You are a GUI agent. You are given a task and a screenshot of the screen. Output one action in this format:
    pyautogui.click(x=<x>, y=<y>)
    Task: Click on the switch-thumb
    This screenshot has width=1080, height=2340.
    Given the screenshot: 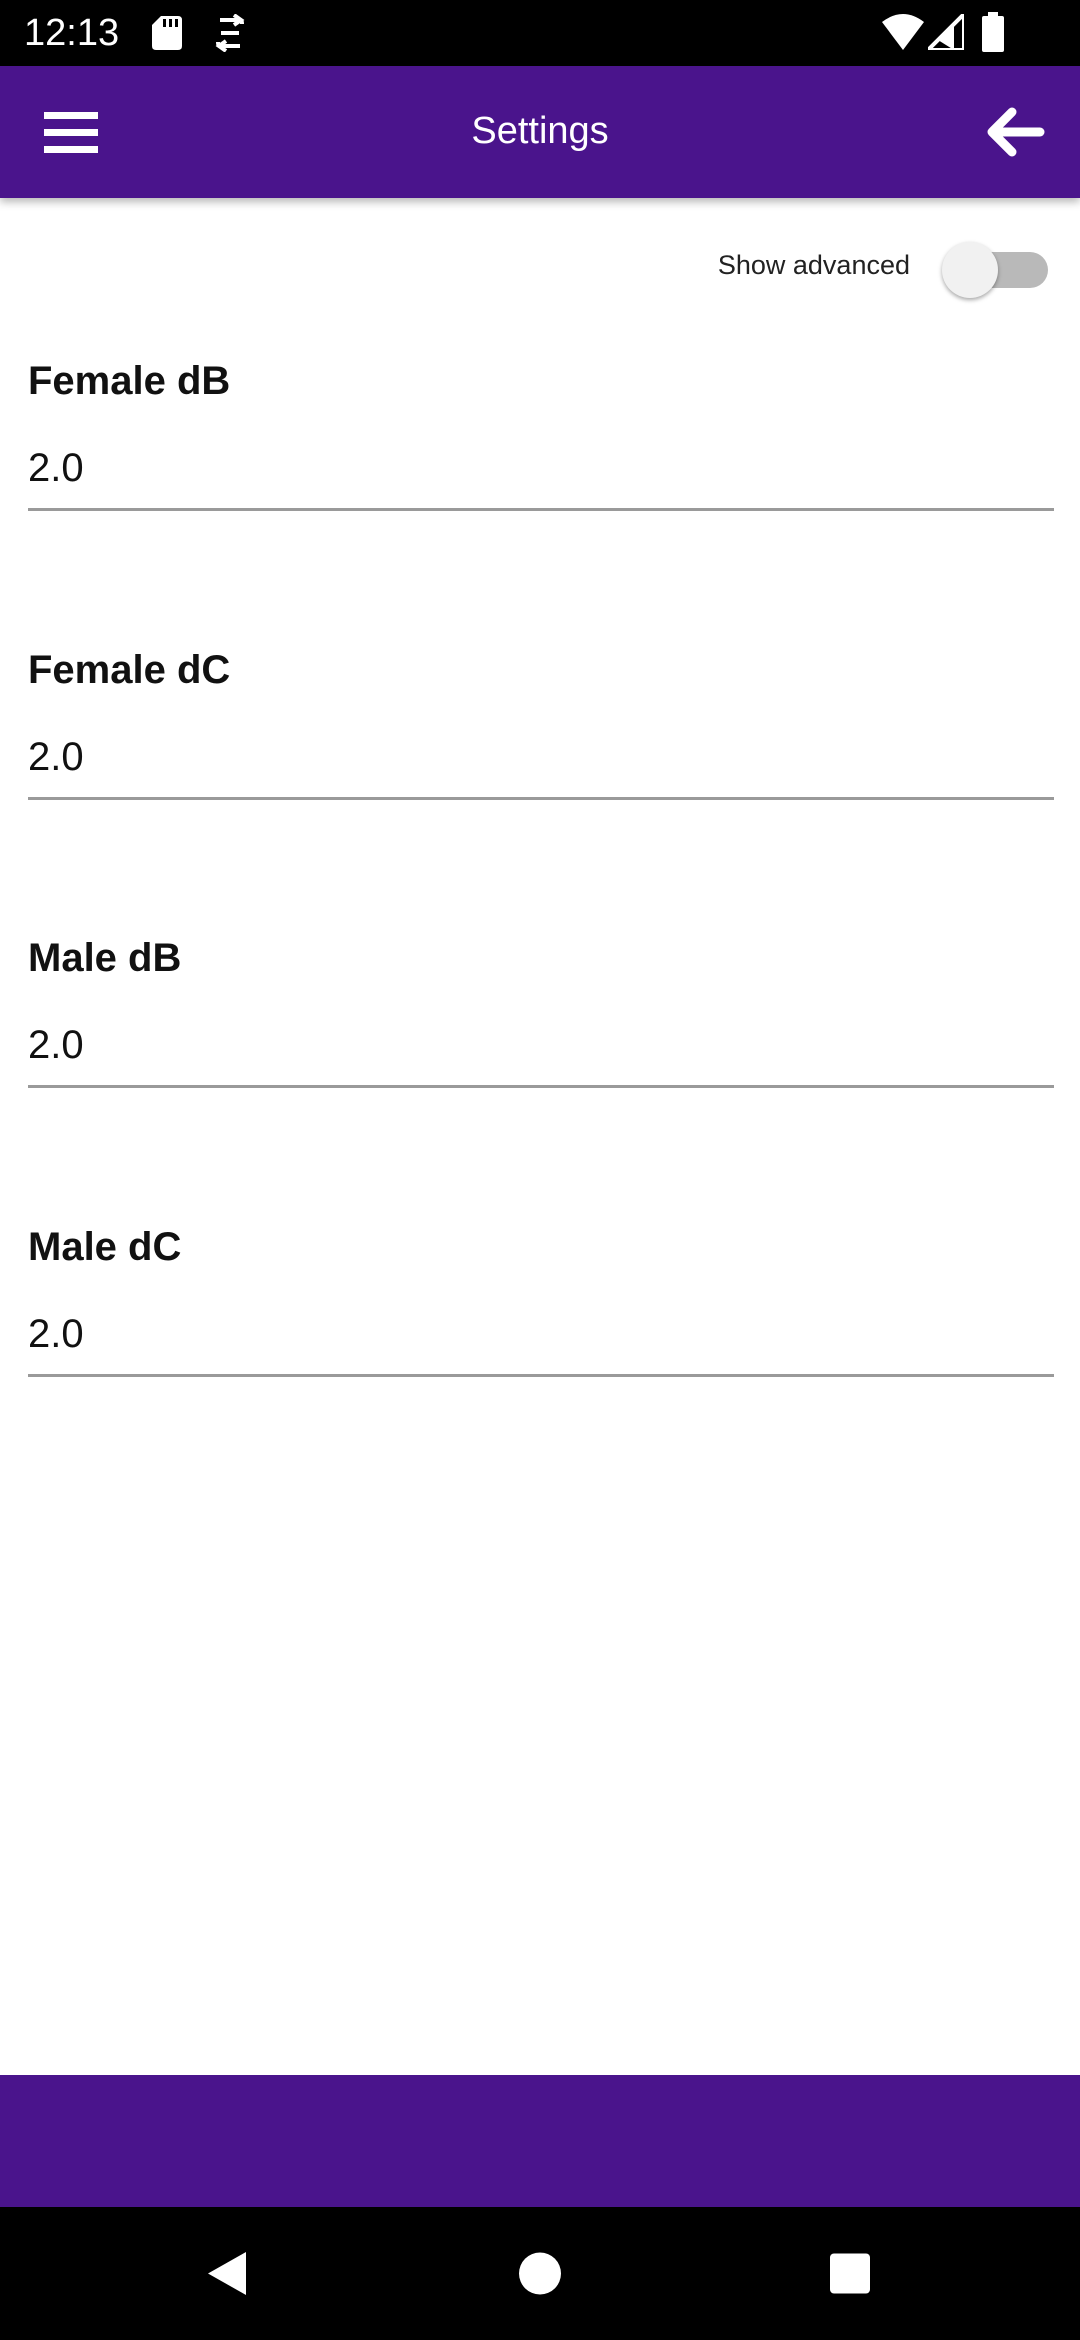 What is the action you would take?
    pyautogui.click(x=970, y=270)
    